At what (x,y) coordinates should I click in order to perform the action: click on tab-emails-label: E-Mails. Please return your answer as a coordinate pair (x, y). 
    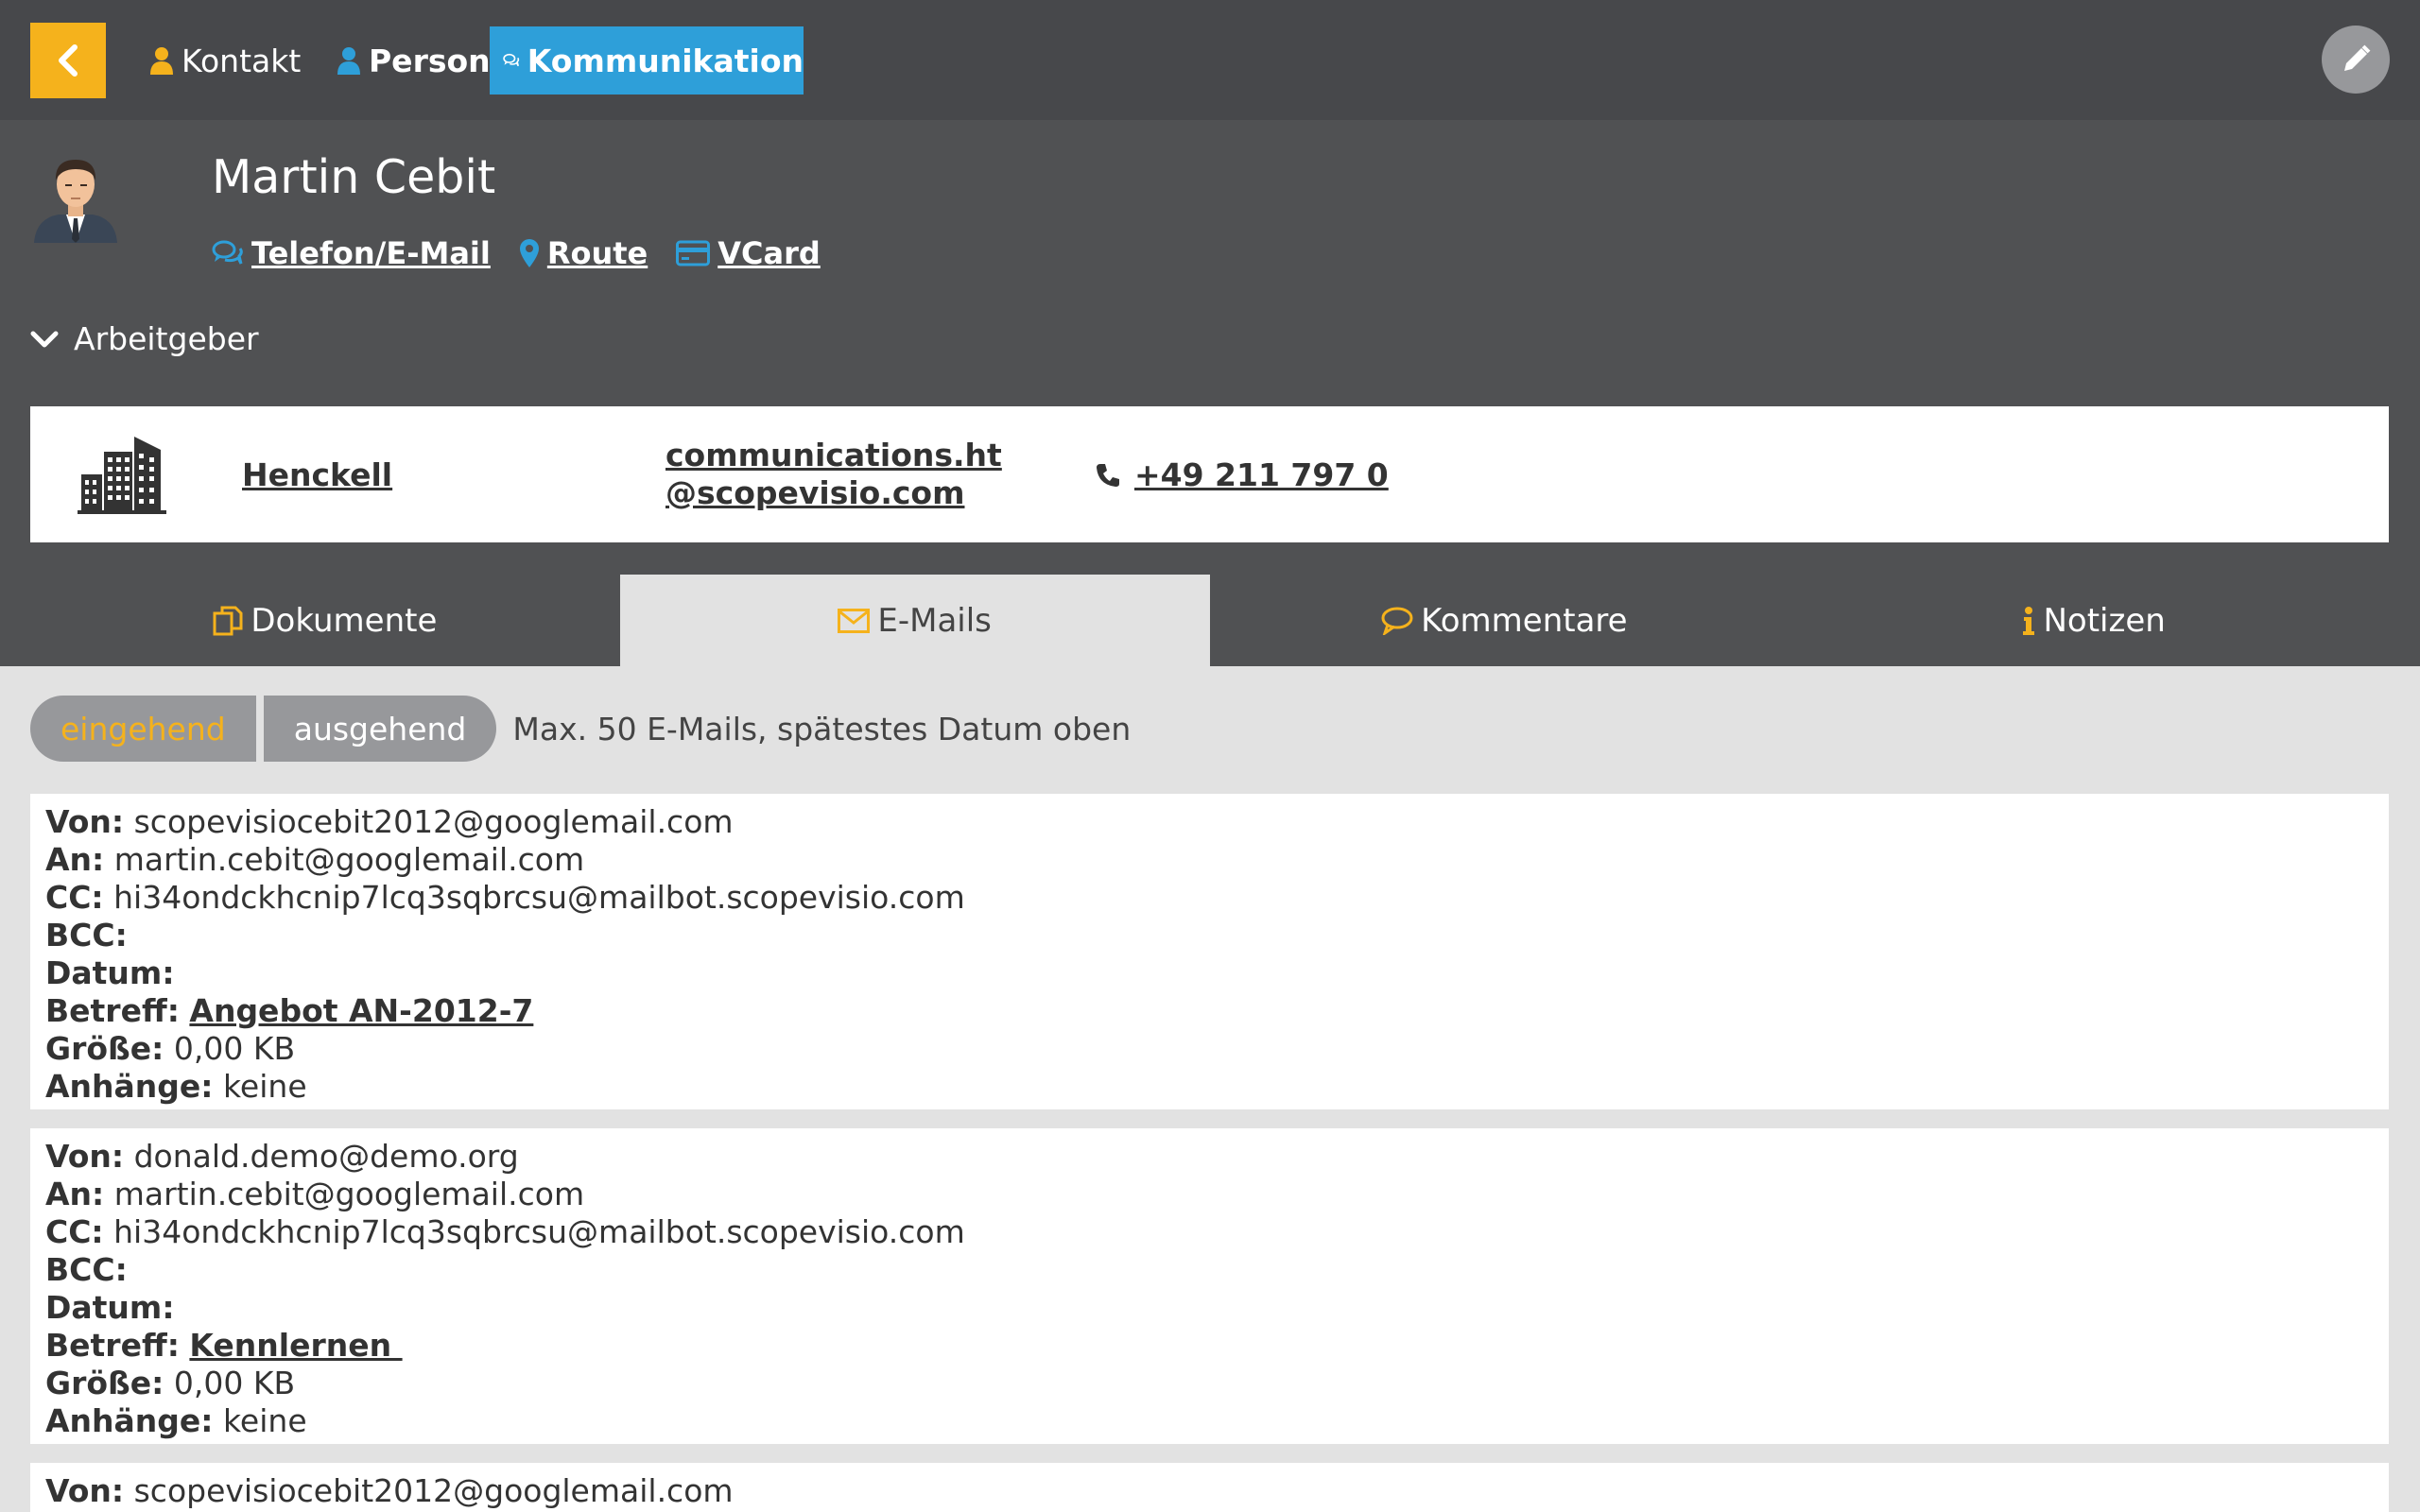
    Looking at the image, I should click on (934, 620).